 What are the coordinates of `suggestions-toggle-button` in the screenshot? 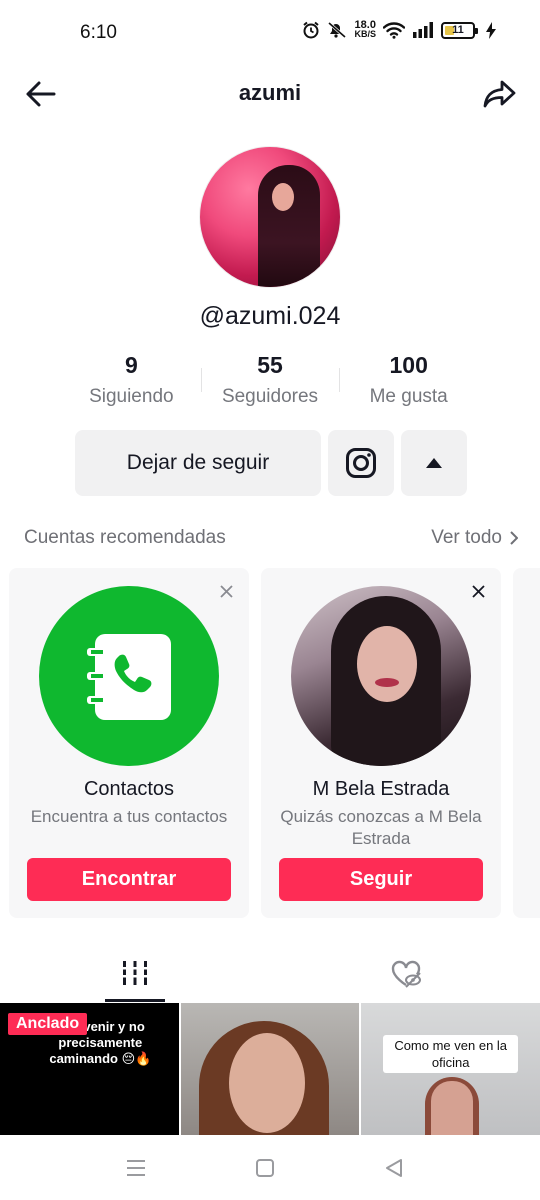 It's located at (434, 463).